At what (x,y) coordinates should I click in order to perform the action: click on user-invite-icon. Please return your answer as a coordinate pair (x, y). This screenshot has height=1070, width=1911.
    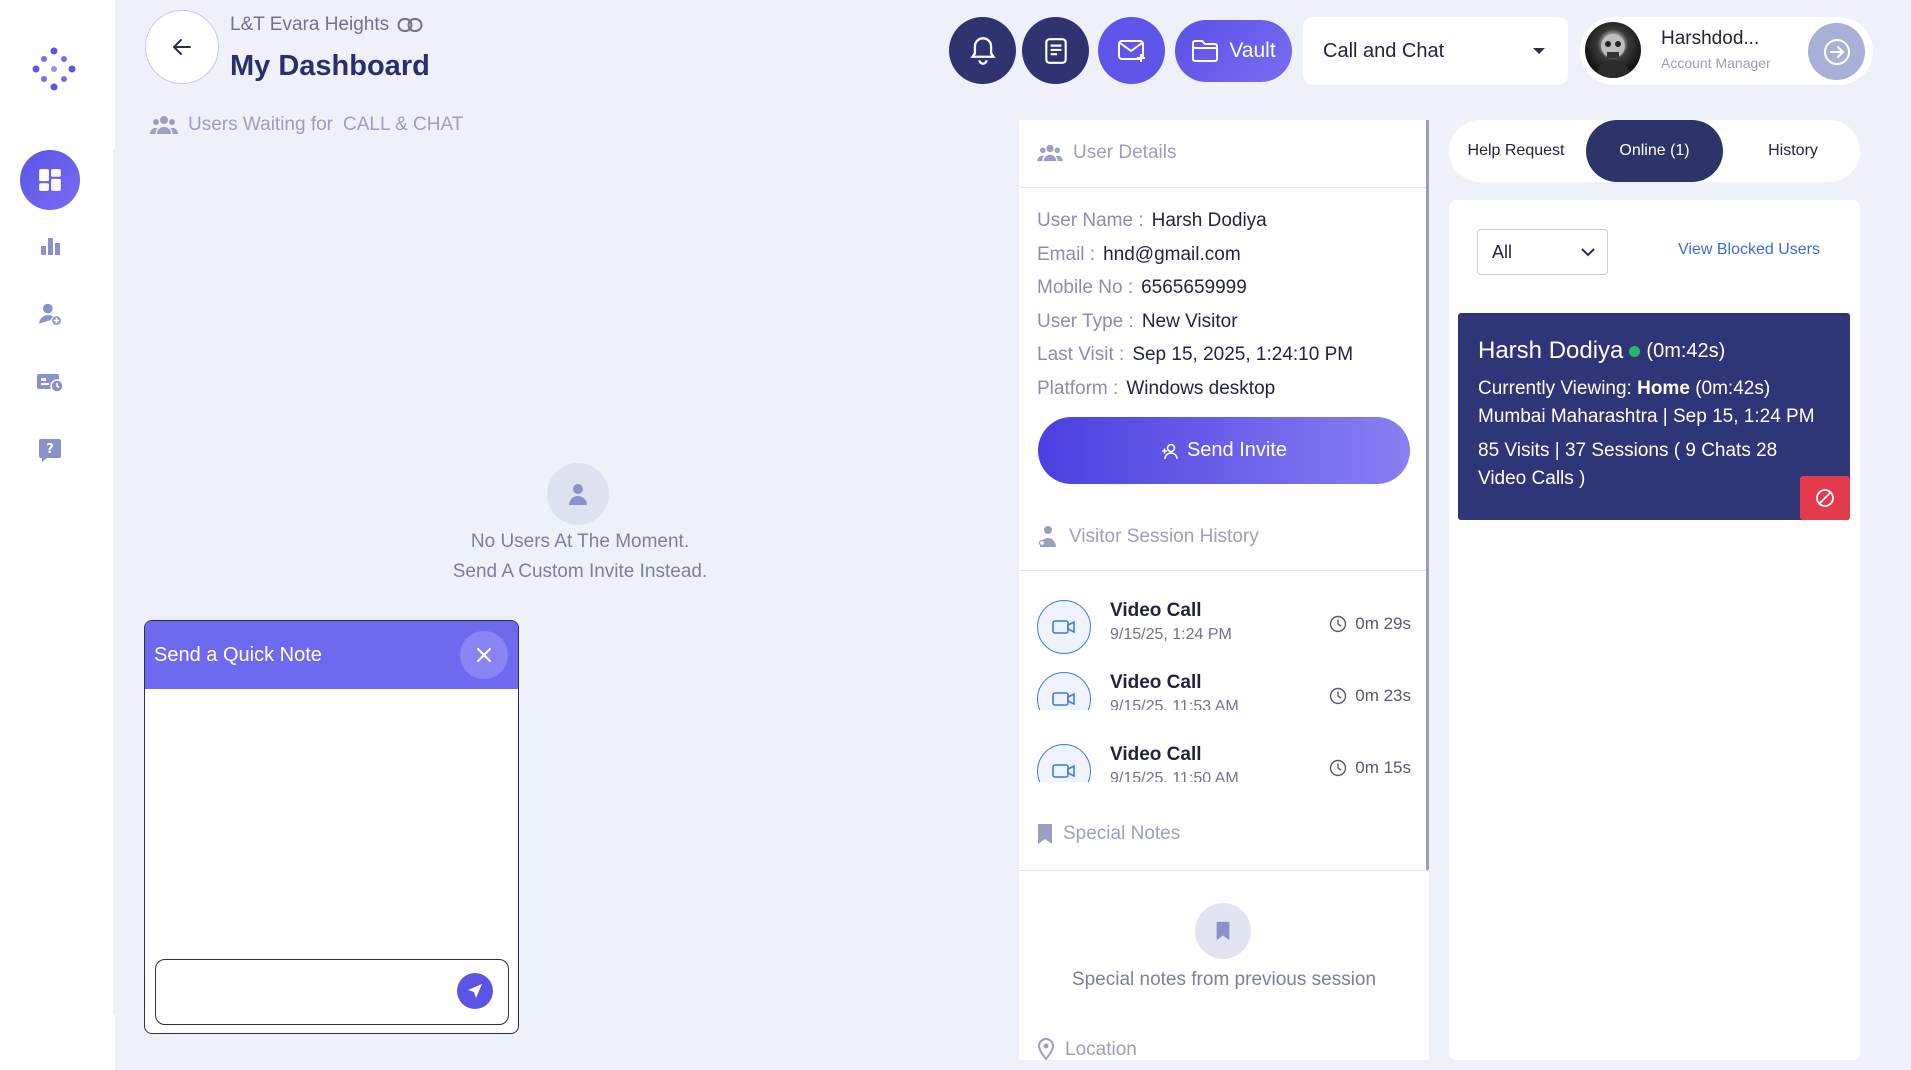
    Looking at the image, I should click on (1169, 451).